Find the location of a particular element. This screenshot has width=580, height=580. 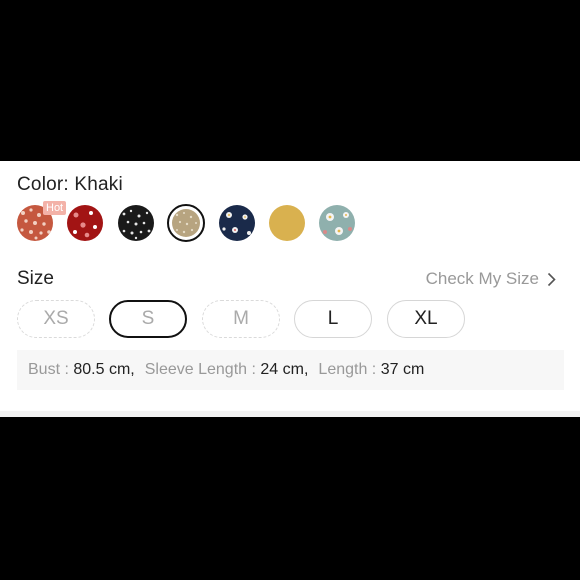

size-option-s: S is located at coordinates (148, 319).